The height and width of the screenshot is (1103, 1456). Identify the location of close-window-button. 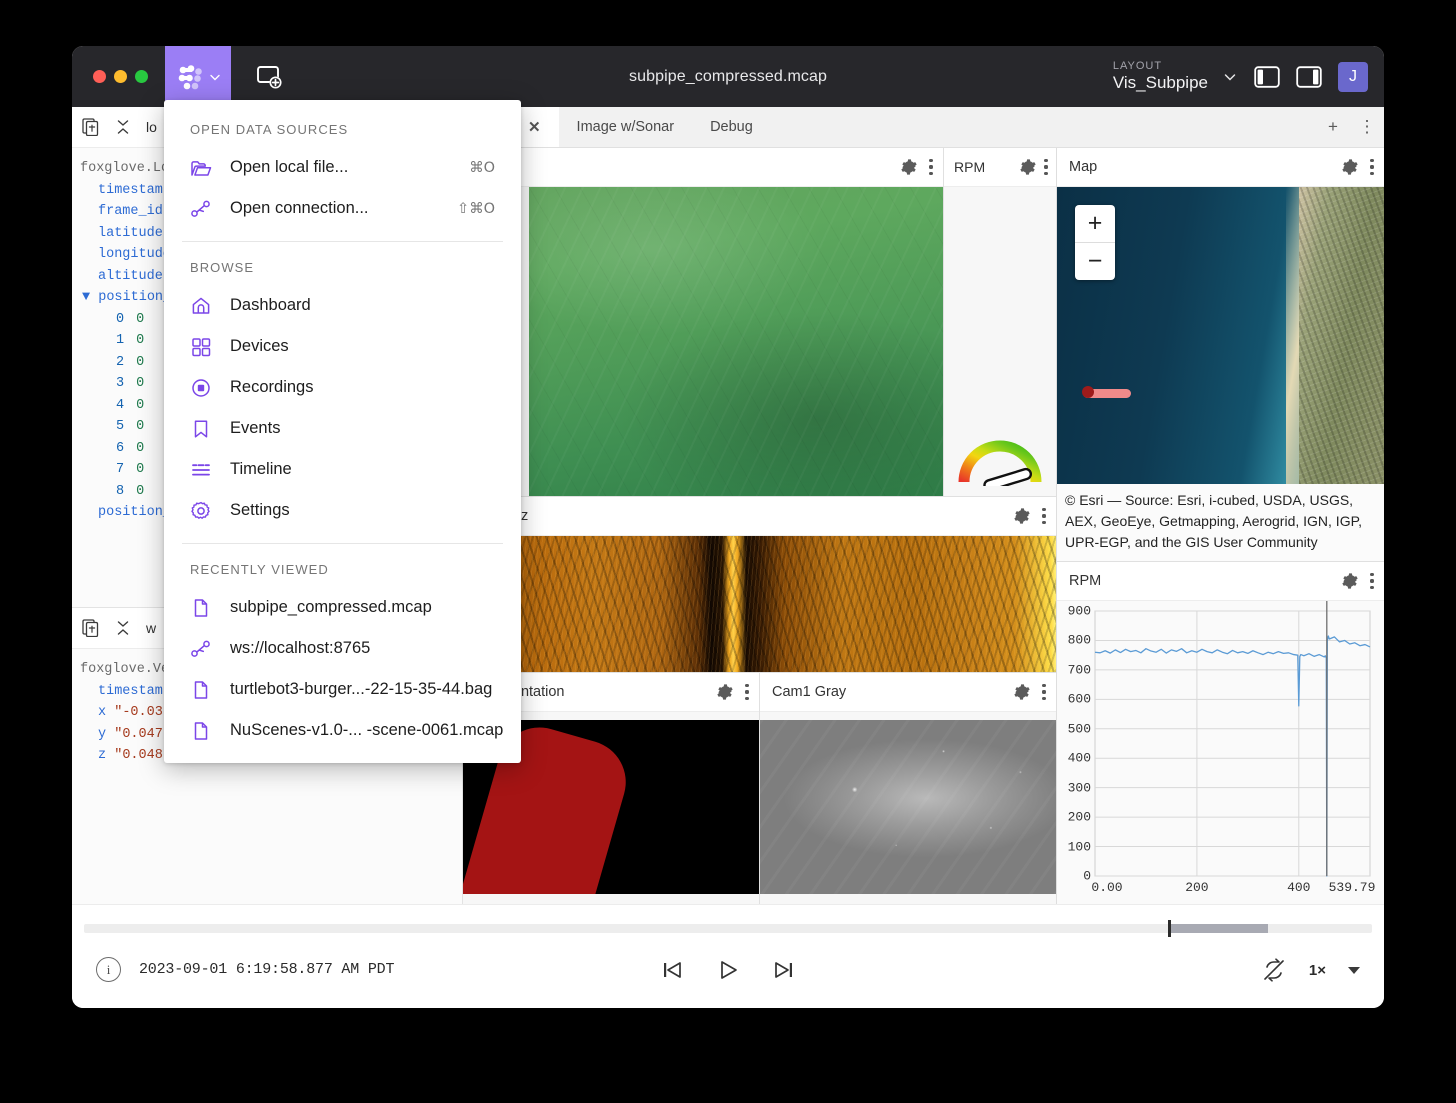
(99, 76).